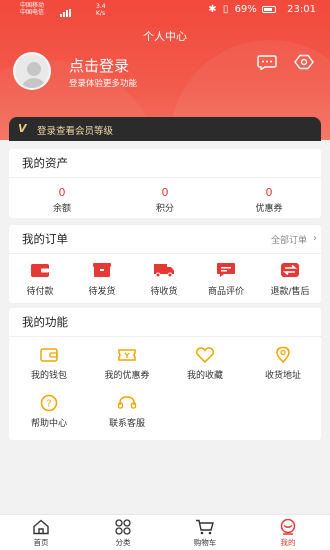  Describe the element at coordinates (62, 200) in the screenshot. I see `asset-balance: 0 余额` at that location.